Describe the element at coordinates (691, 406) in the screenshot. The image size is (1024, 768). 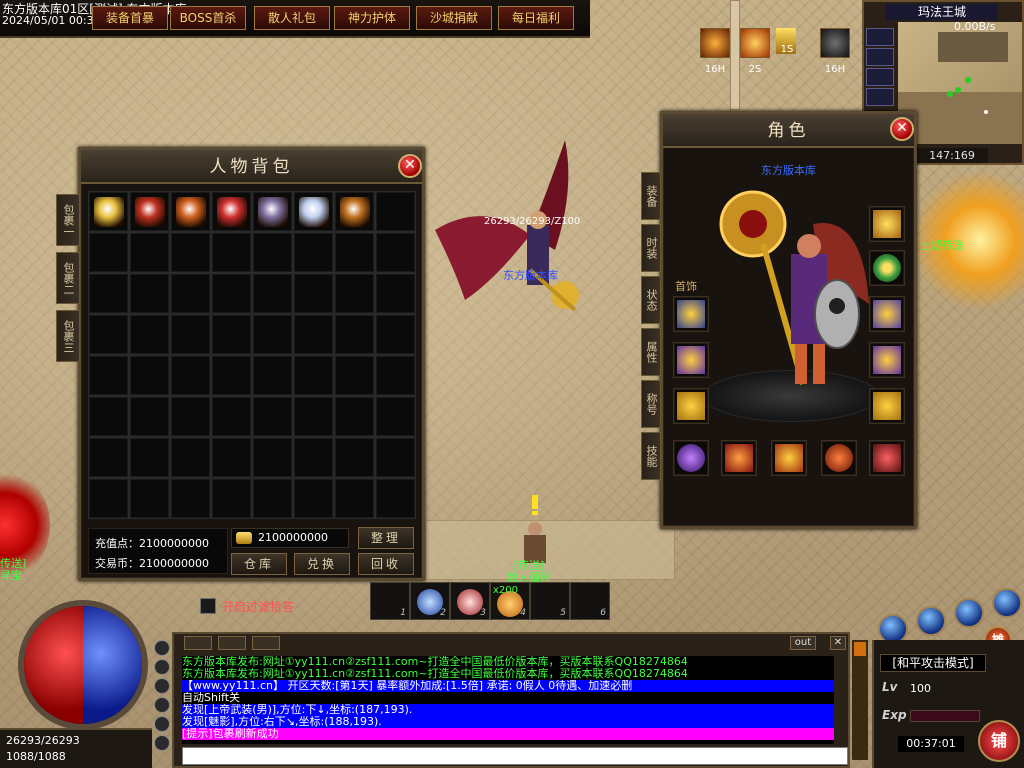
I see `equip-slot-ring-left` at that location.